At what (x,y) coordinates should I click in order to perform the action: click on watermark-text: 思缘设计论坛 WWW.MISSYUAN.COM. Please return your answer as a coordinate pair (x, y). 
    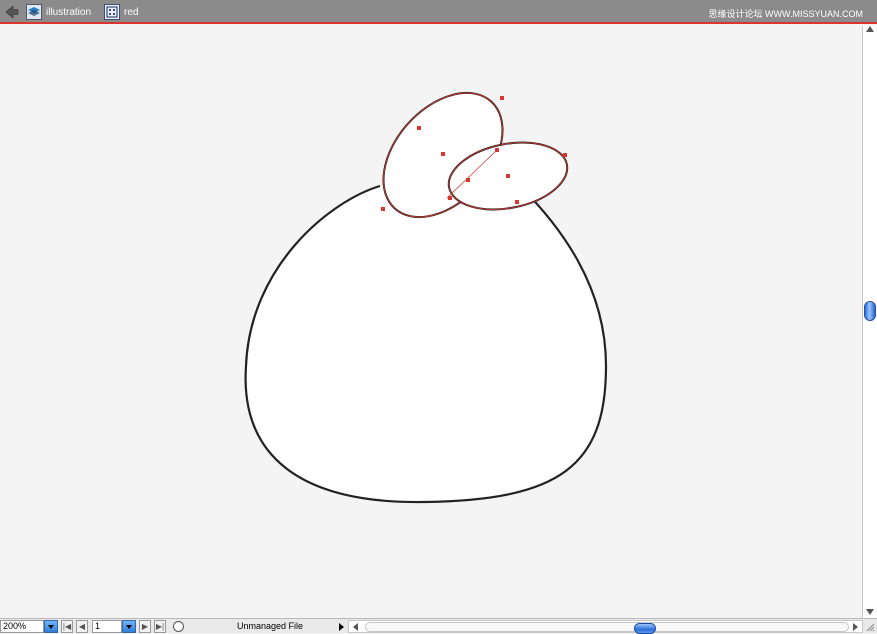
    Looking at the image, I should click on (786, 14).